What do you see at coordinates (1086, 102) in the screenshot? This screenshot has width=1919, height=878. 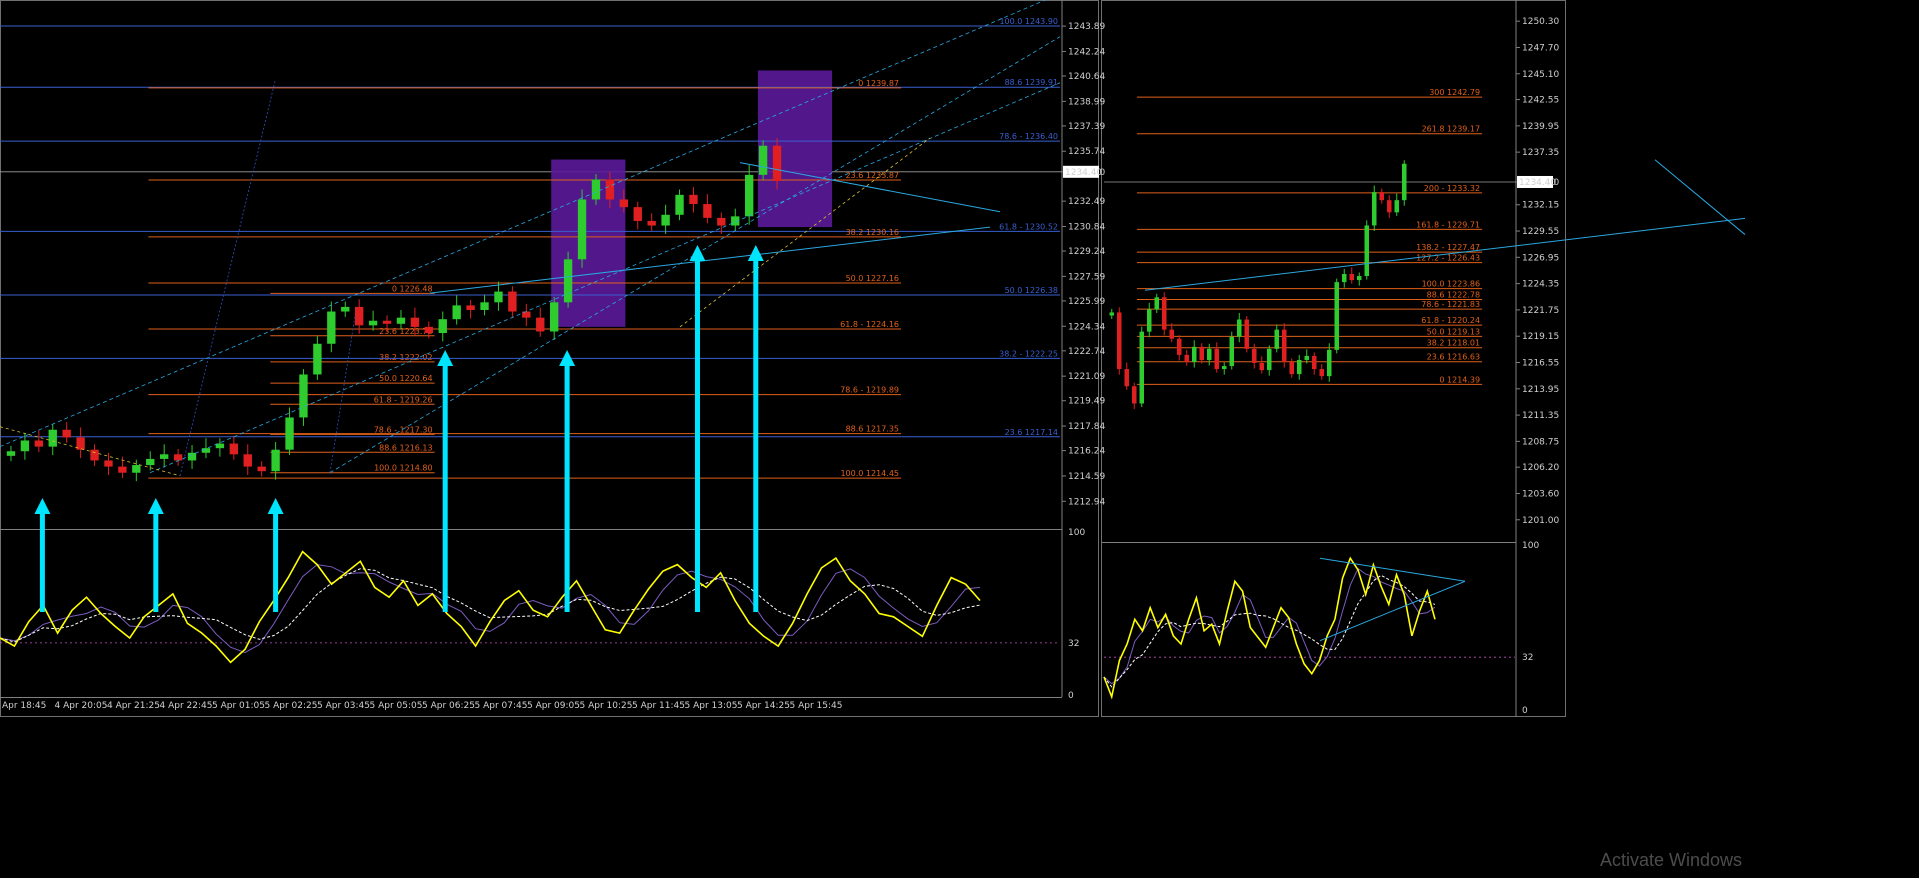 I see `y-tick-label: 1238.99` at bounding box center [1086, 102].